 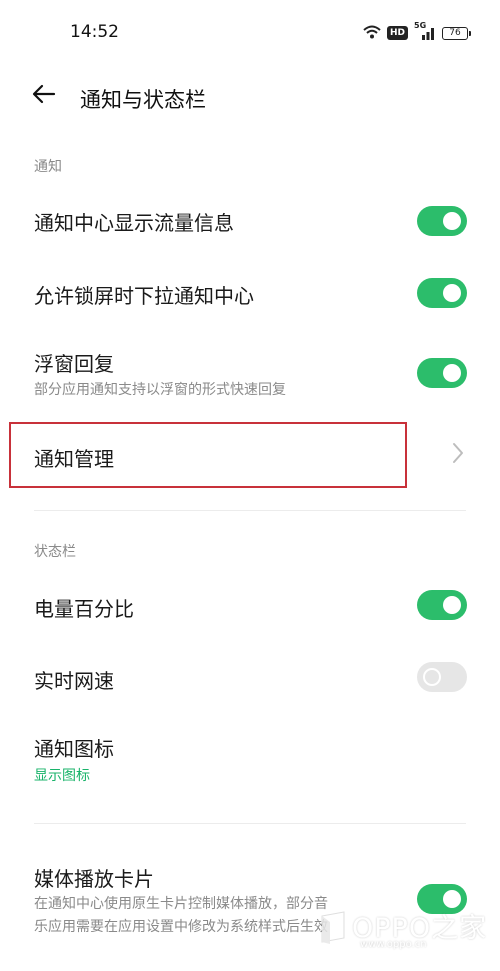 I want to click on row-floating-reply: 浮窗回复 部分应用通知支持以浮窗的形式快速回复, so click(x=250, y=373).